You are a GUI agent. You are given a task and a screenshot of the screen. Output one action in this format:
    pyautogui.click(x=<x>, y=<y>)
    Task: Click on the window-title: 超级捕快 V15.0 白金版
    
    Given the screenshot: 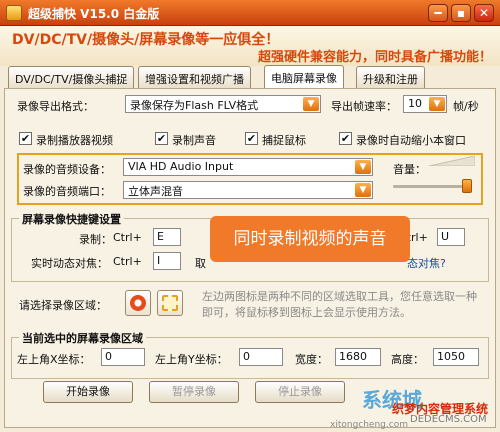 What is the action you would take?
    pyautogui.click(x=94, y=14)
    